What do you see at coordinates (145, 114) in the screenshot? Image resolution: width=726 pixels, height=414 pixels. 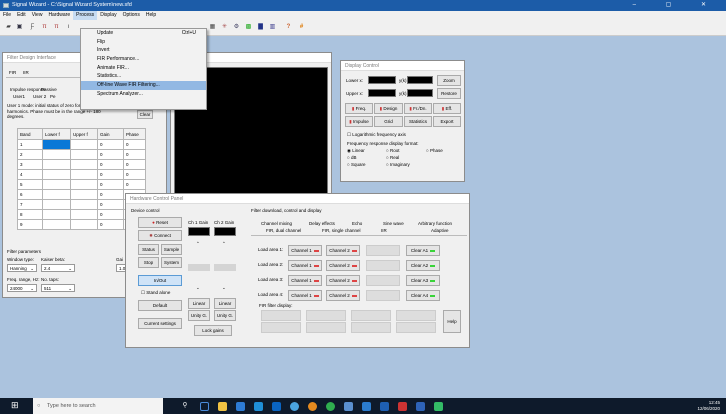 I see `clear-button: Clear` at bounding box center [145, 114].